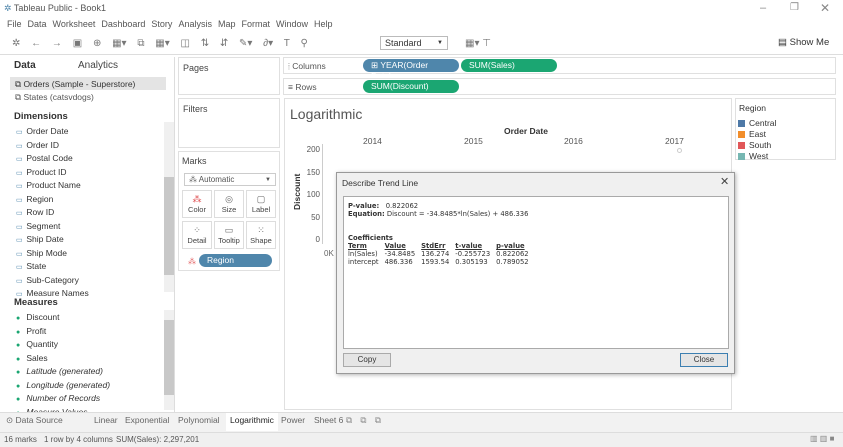 Image resolution: width=843 pixels, height=447 pixels. Describe the element at coordinates (199, 420) in the screenshot. I see `tab-polynomial: Polynomial` at that location.